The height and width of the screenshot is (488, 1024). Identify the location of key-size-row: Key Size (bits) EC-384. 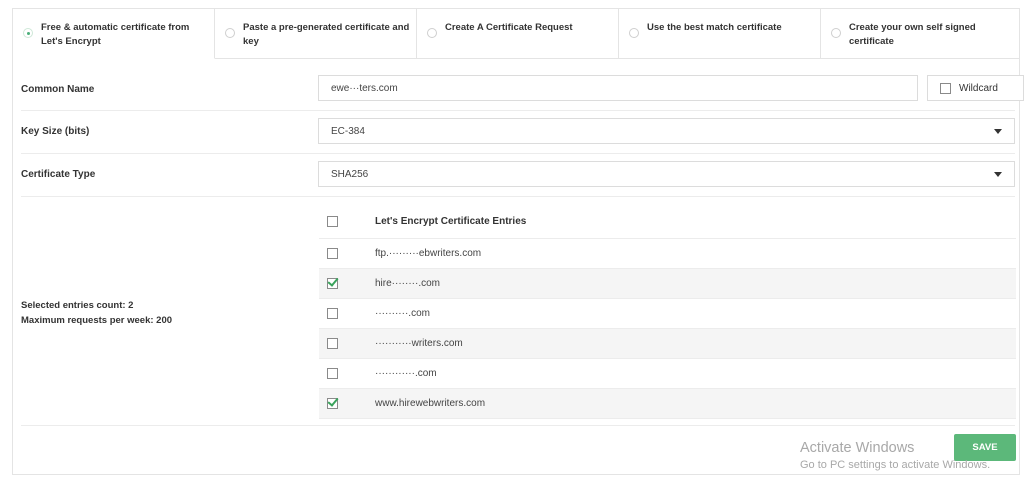
(518, 132).